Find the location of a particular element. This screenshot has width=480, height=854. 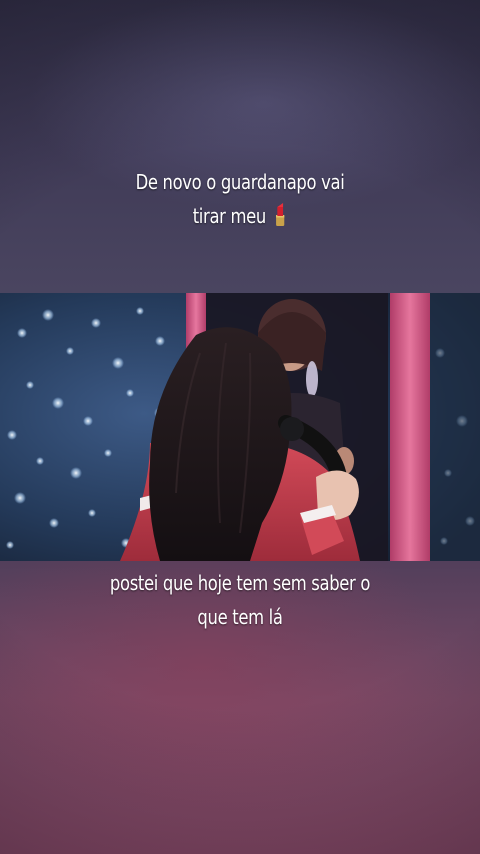

microphone-head is located at coordinates (292, 429).